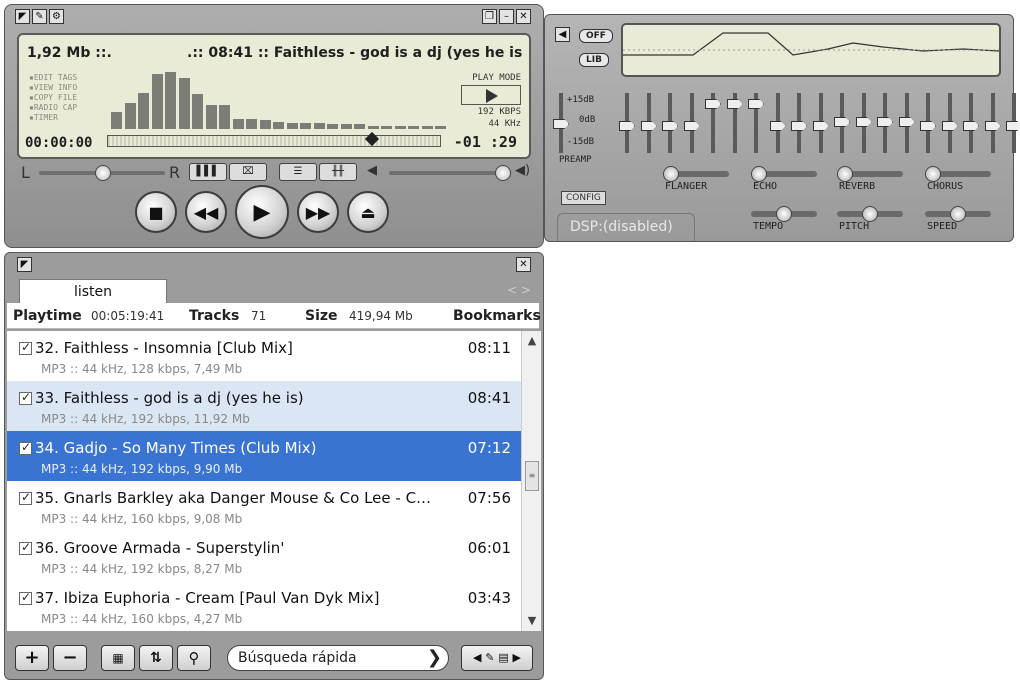 The image size is (1020, 684). What do you see at coordinates (503, 173) in the screenshot?
I see `volume-knob` at bounding box center [503, 173].